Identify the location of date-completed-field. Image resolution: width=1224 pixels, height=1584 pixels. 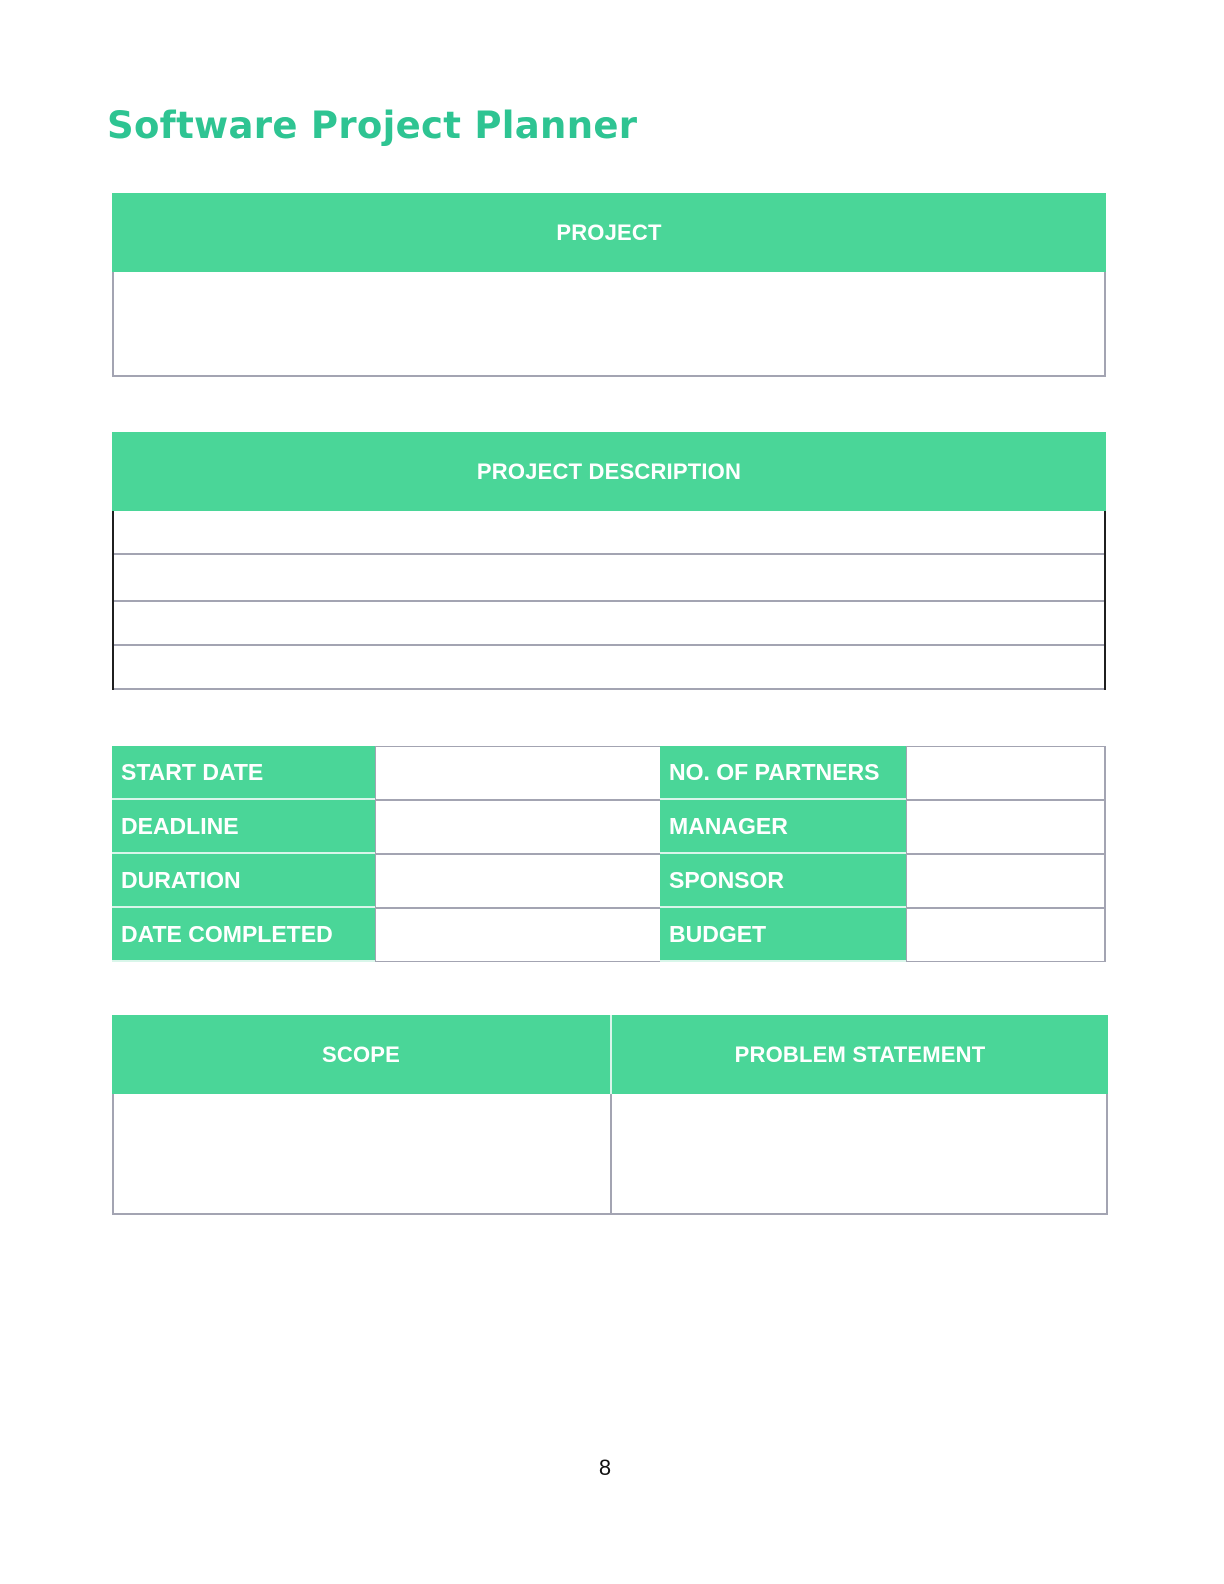
(517, 935).